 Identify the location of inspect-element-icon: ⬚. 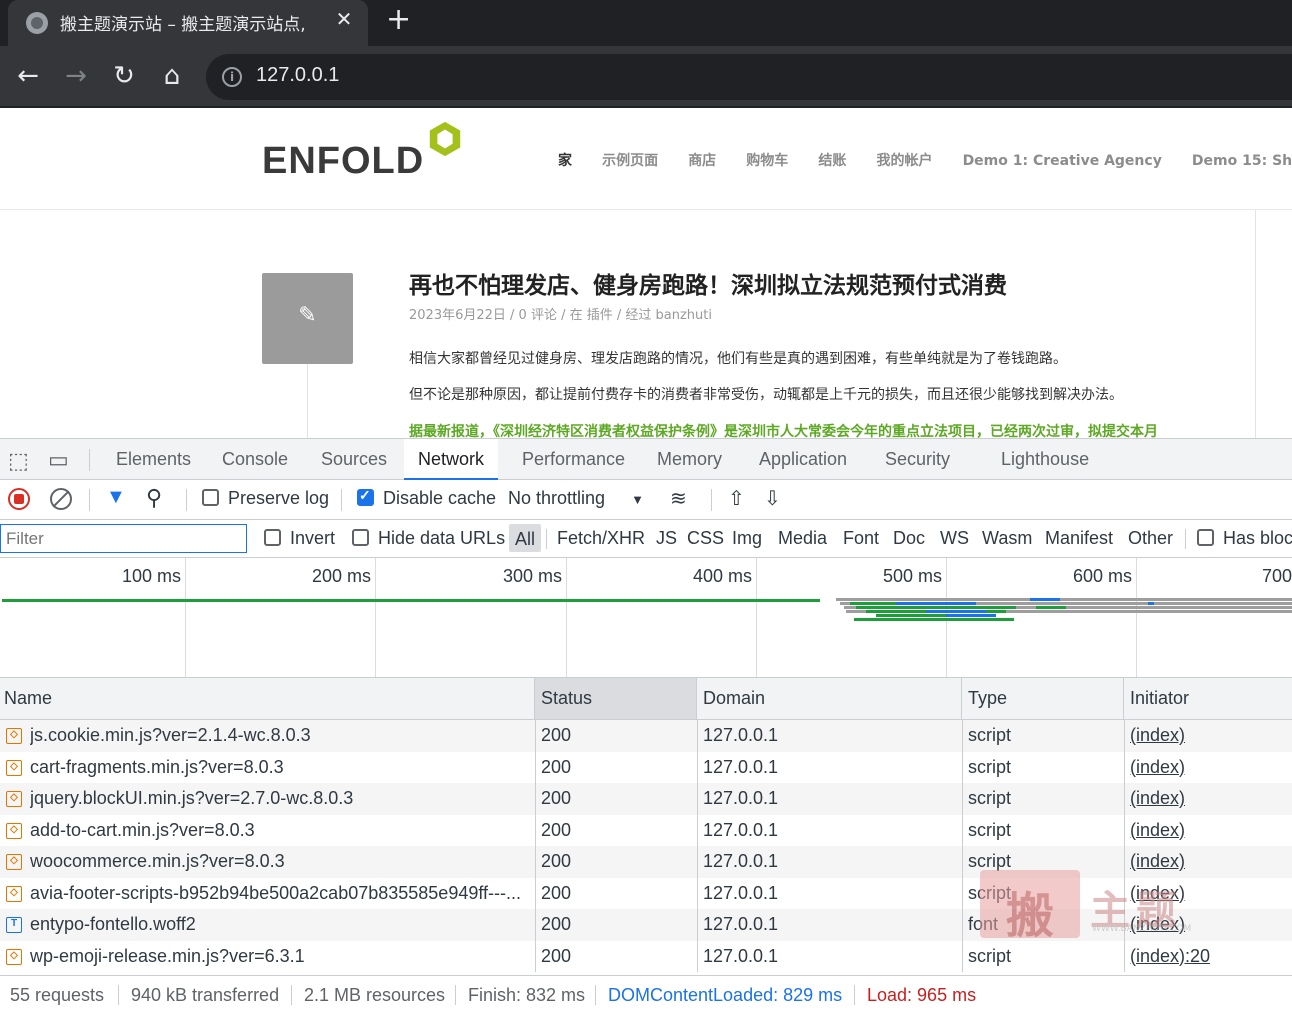
(18, 461).